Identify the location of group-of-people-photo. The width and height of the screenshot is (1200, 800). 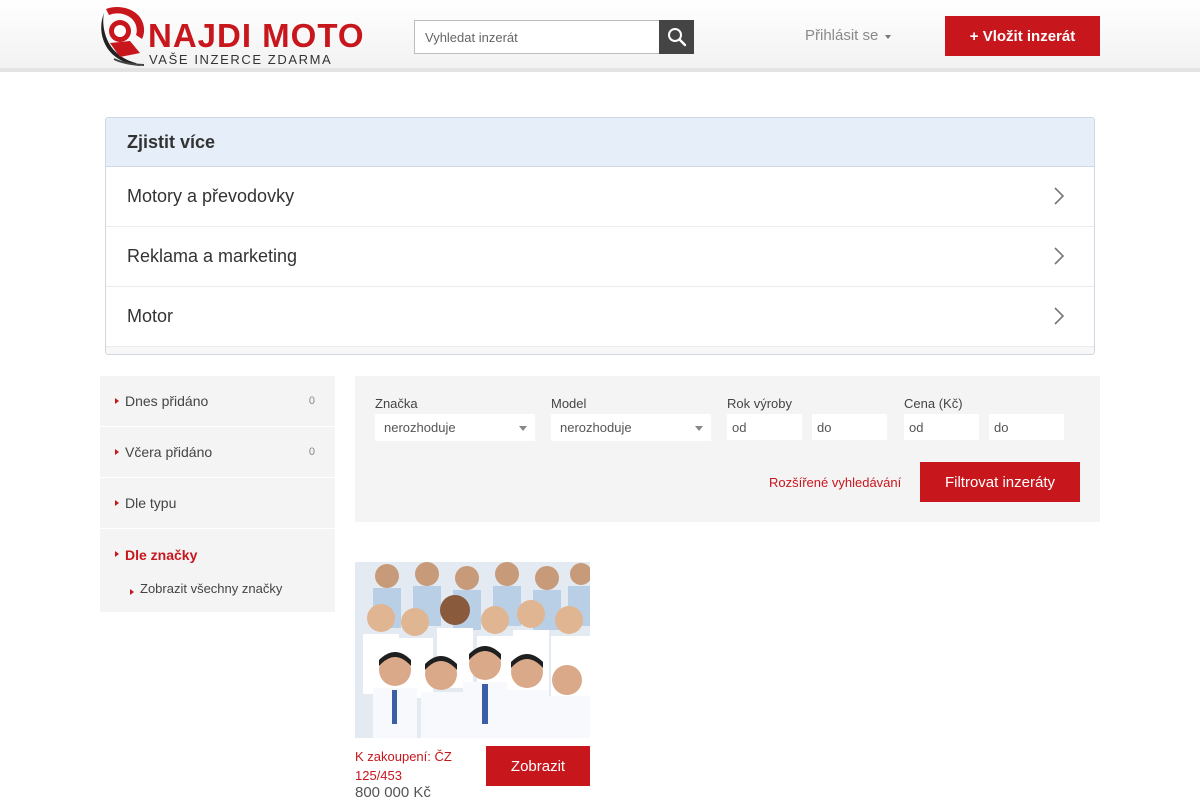
(472, 650).